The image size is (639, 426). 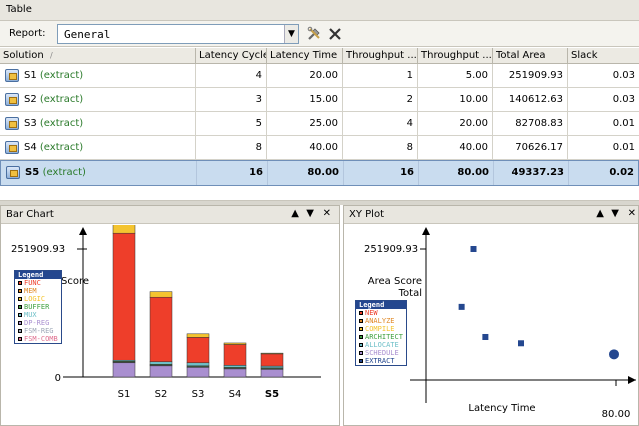 What do you see at coordinates (384, 337) in the screenshot?
I see `legend-label: ARCHITECT` at bounding box center [384, 337].